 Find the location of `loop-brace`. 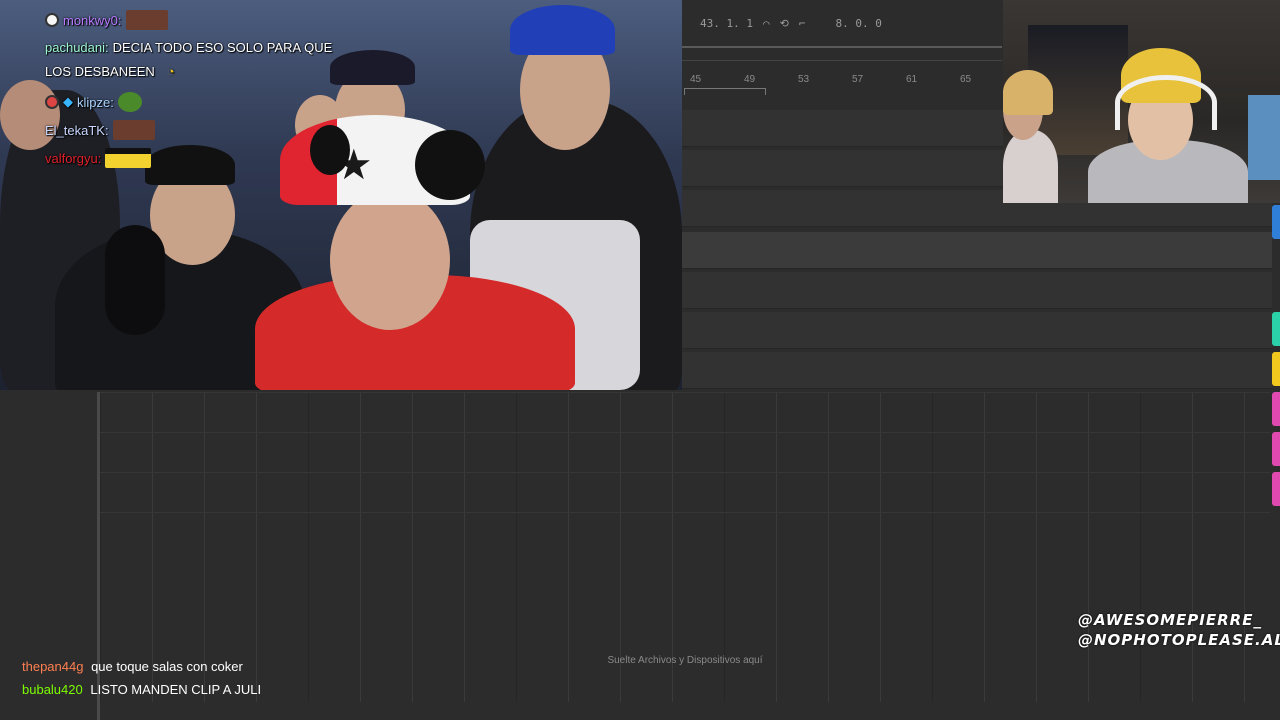

loop-brace is located at coordinates (725, 91).